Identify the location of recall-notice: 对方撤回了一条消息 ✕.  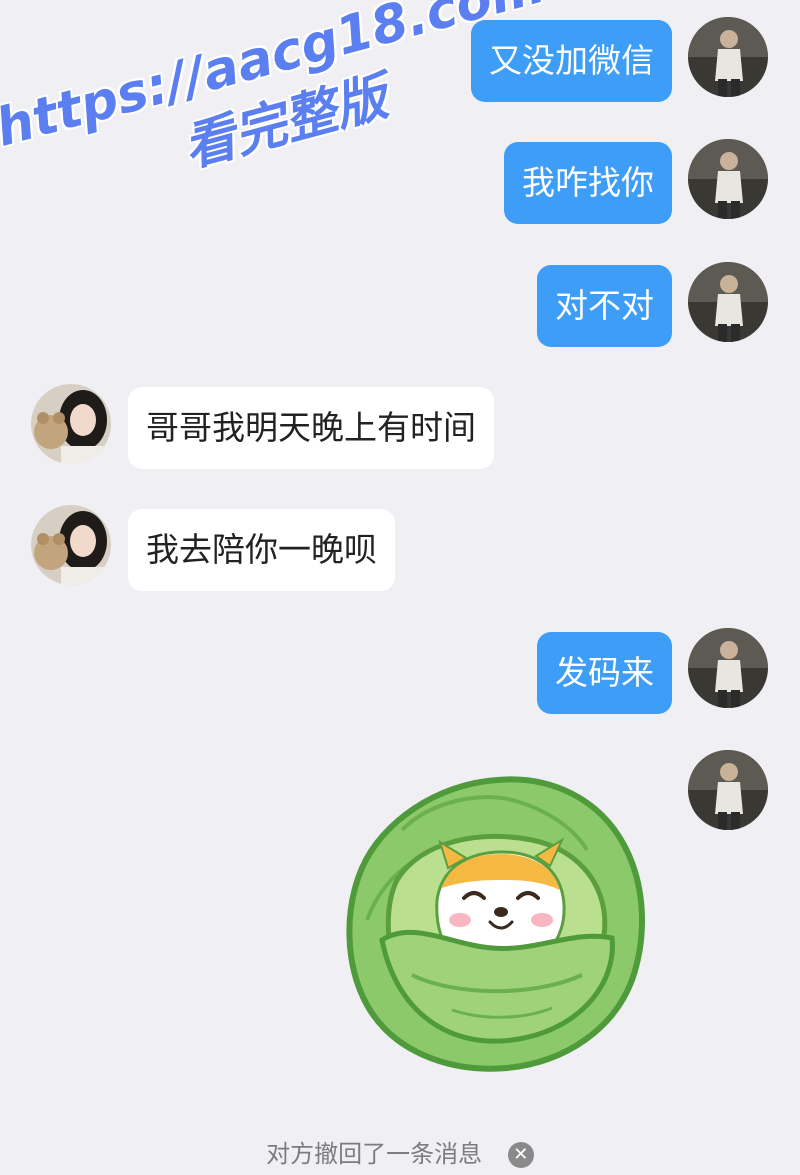
(400, 1154).